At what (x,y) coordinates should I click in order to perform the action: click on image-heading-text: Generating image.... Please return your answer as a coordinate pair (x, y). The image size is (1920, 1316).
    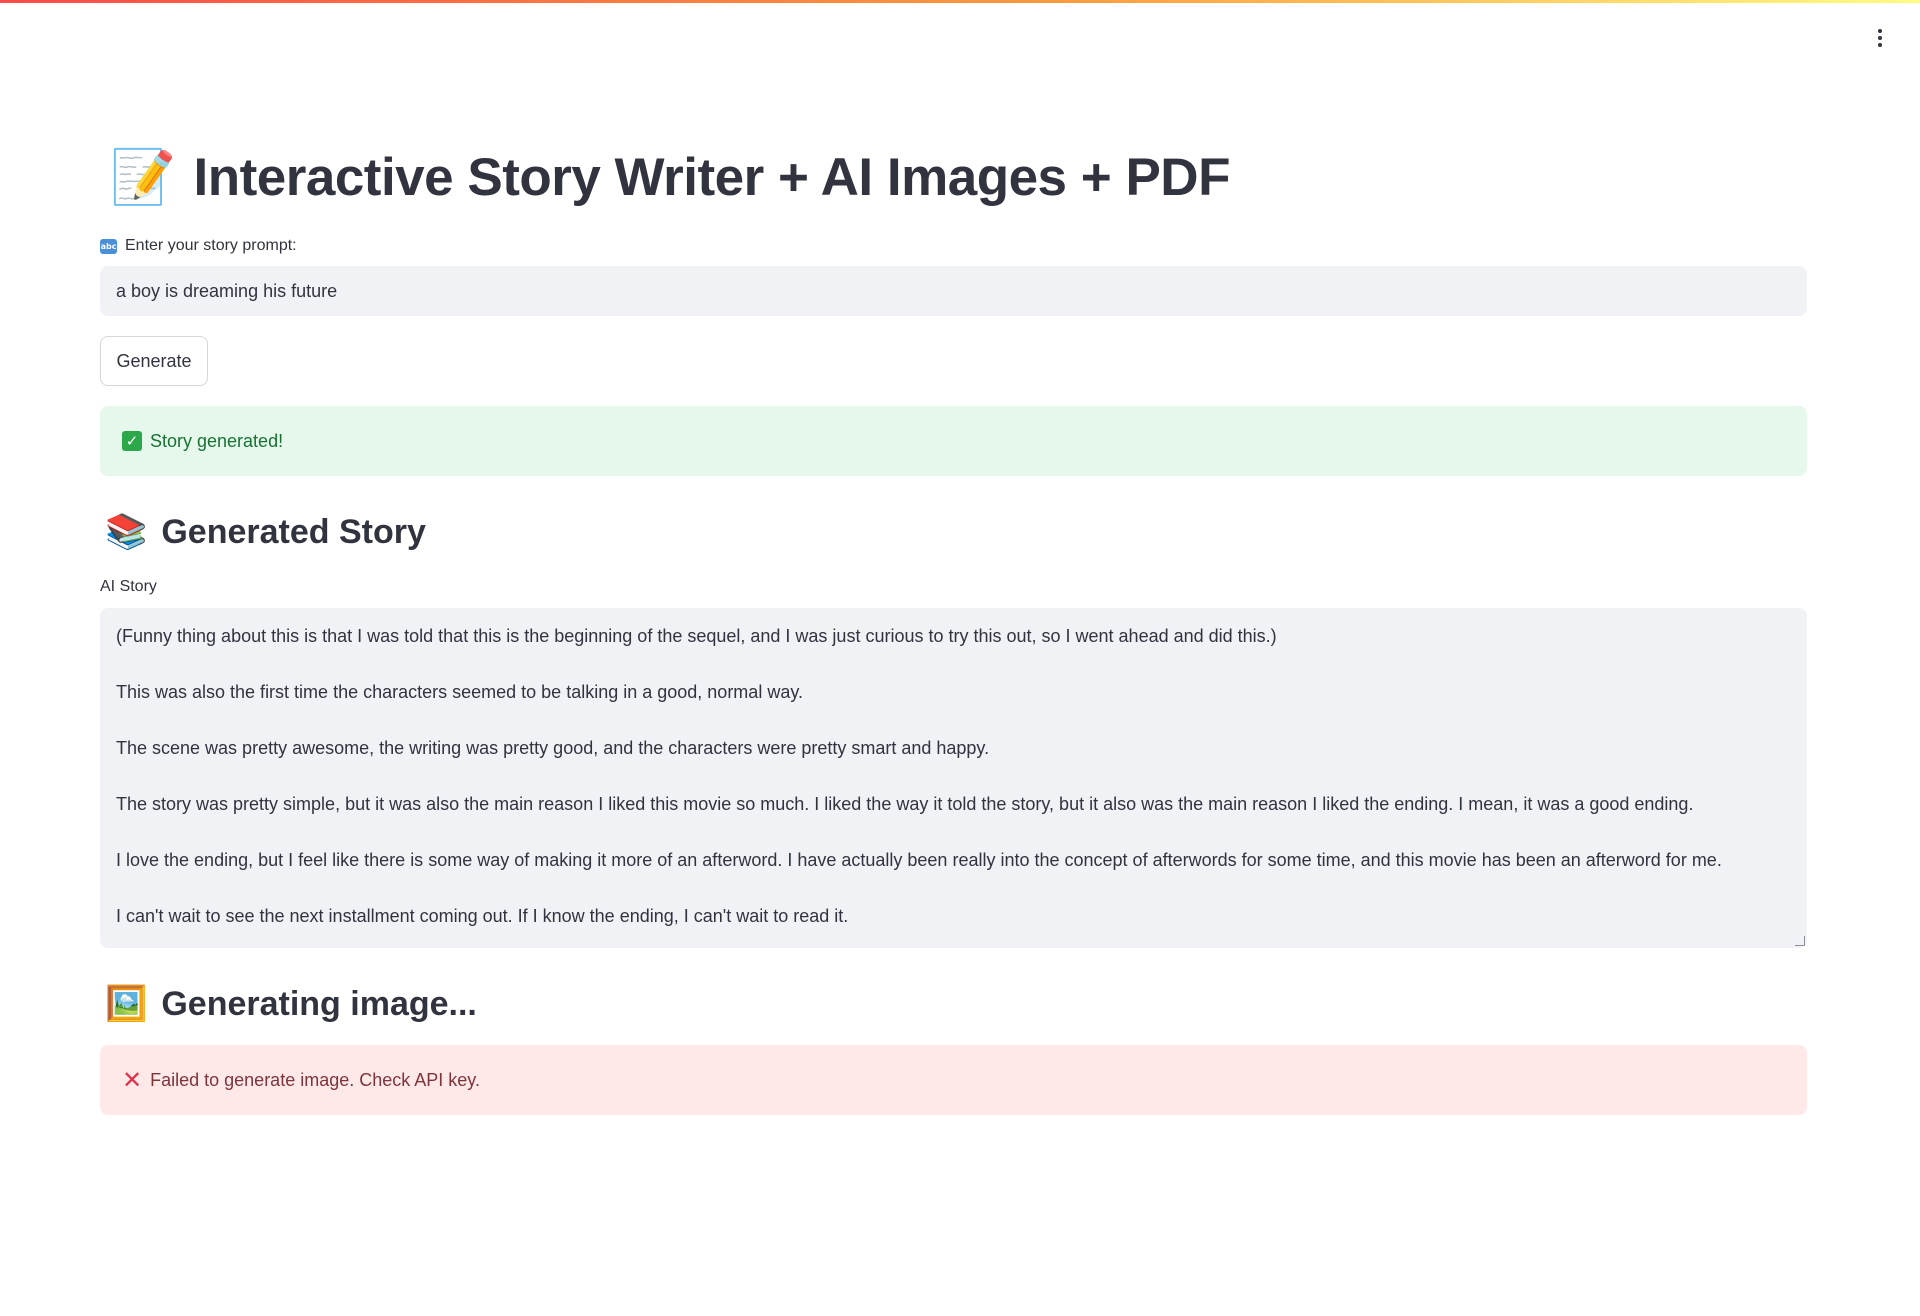
    Looking at the image, I should click on (319, 1003).